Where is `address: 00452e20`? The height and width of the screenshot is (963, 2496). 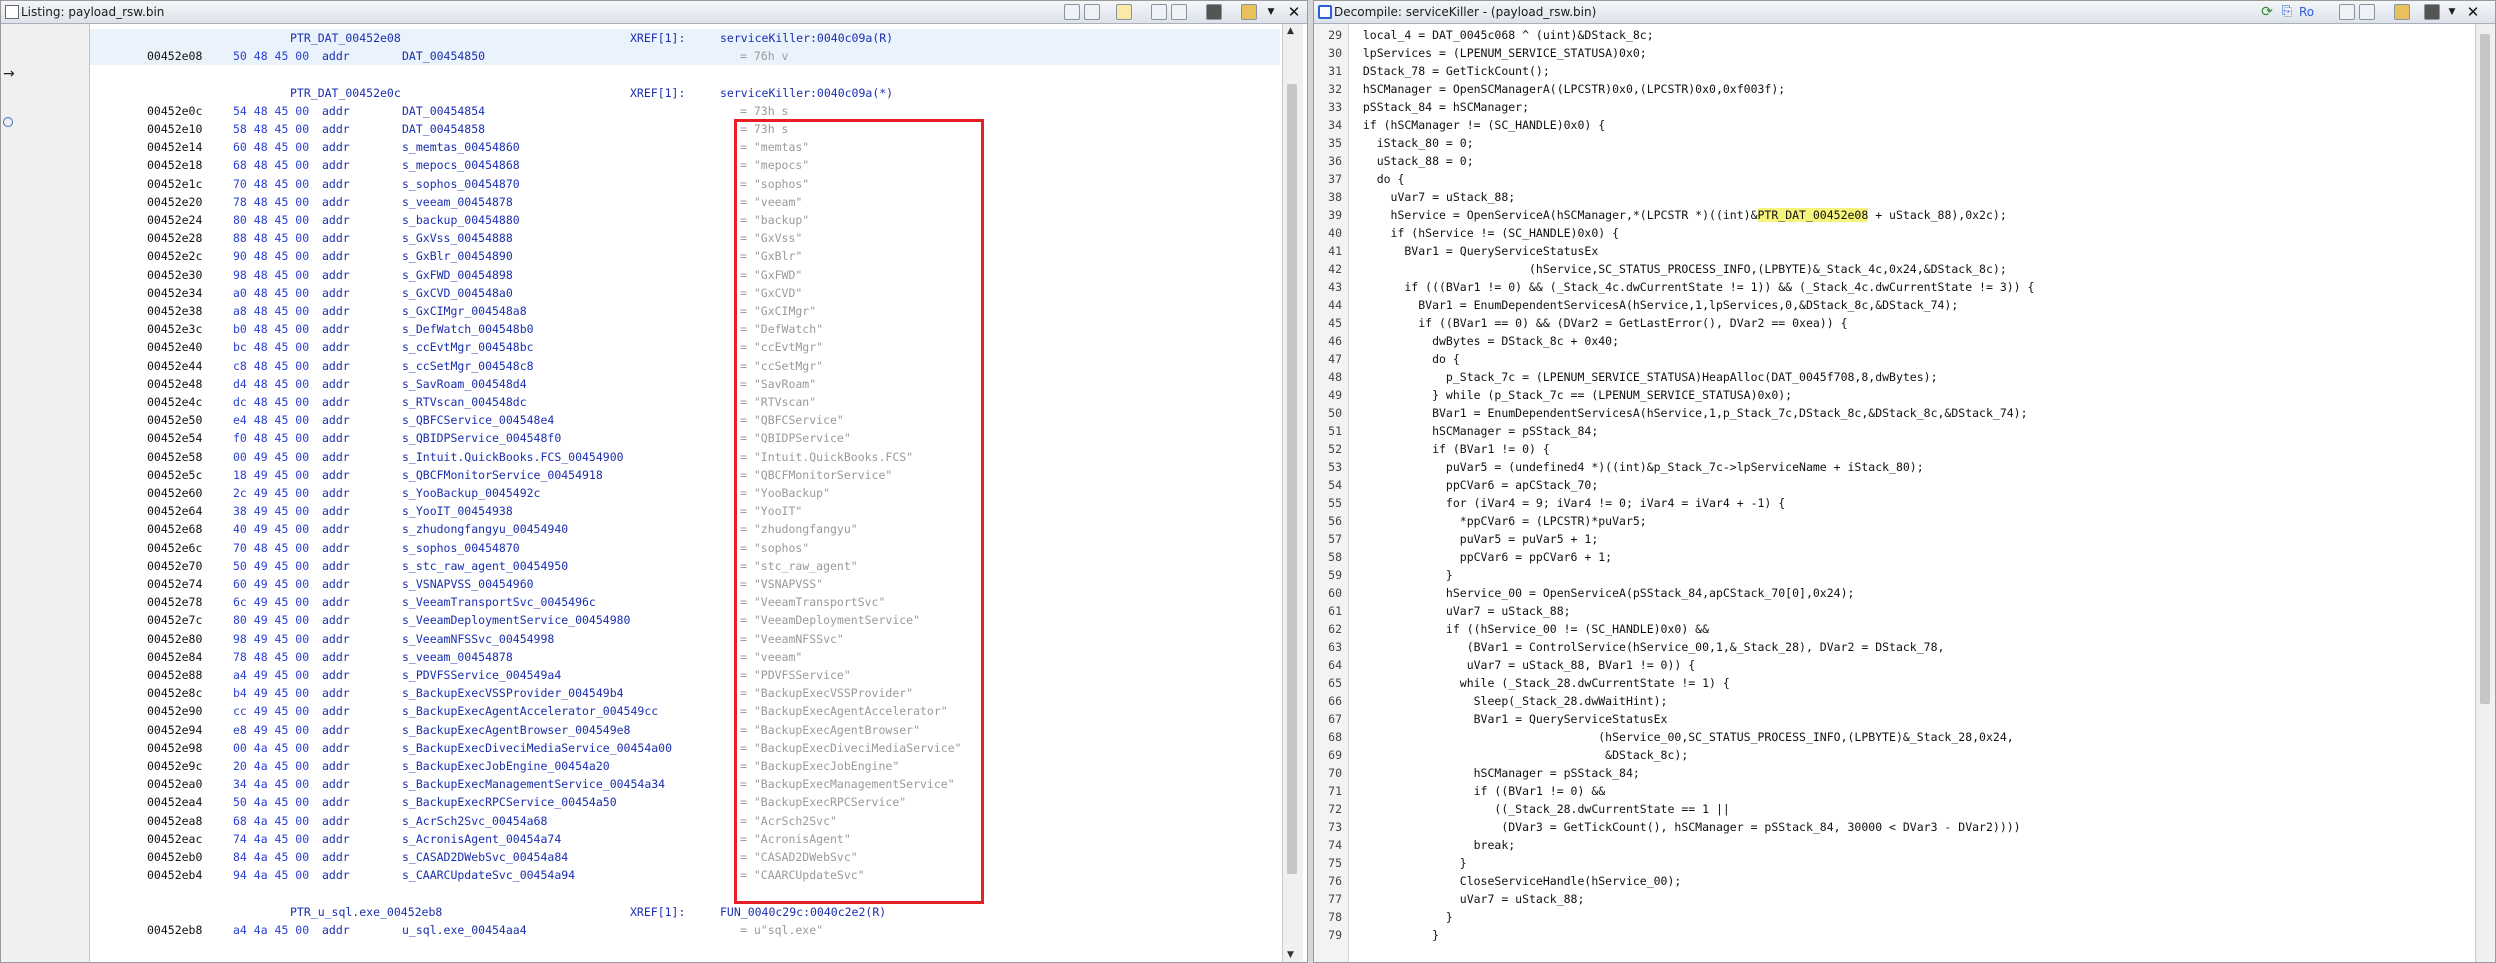 address: 00452e20 is located at coordinates (174, 202).